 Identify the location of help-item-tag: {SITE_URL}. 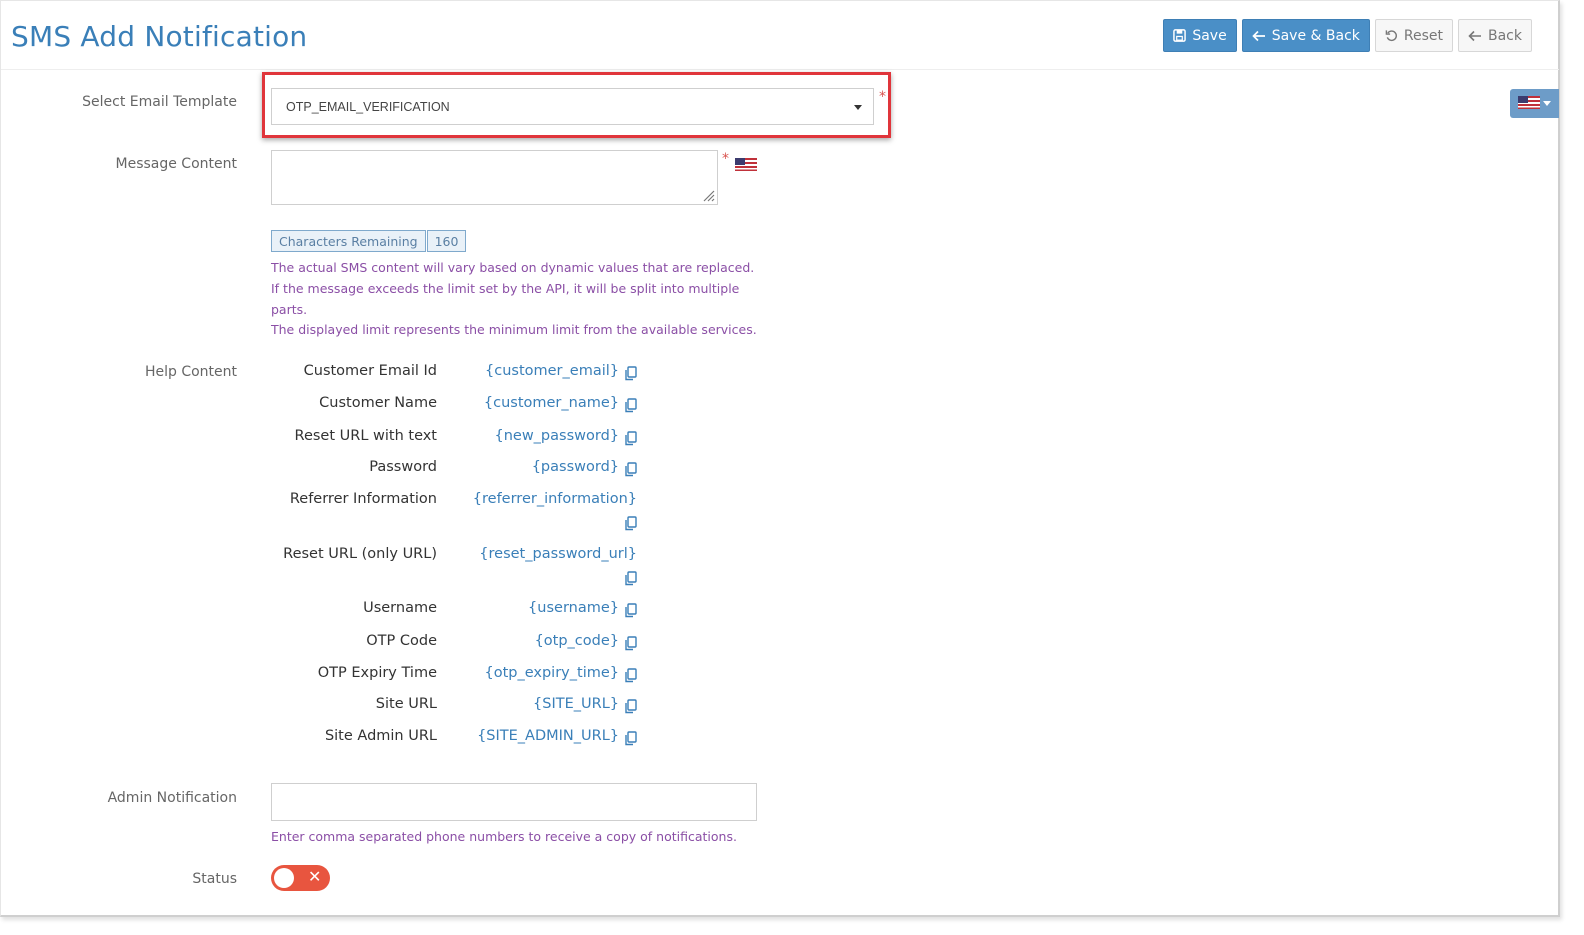
(576, 704).